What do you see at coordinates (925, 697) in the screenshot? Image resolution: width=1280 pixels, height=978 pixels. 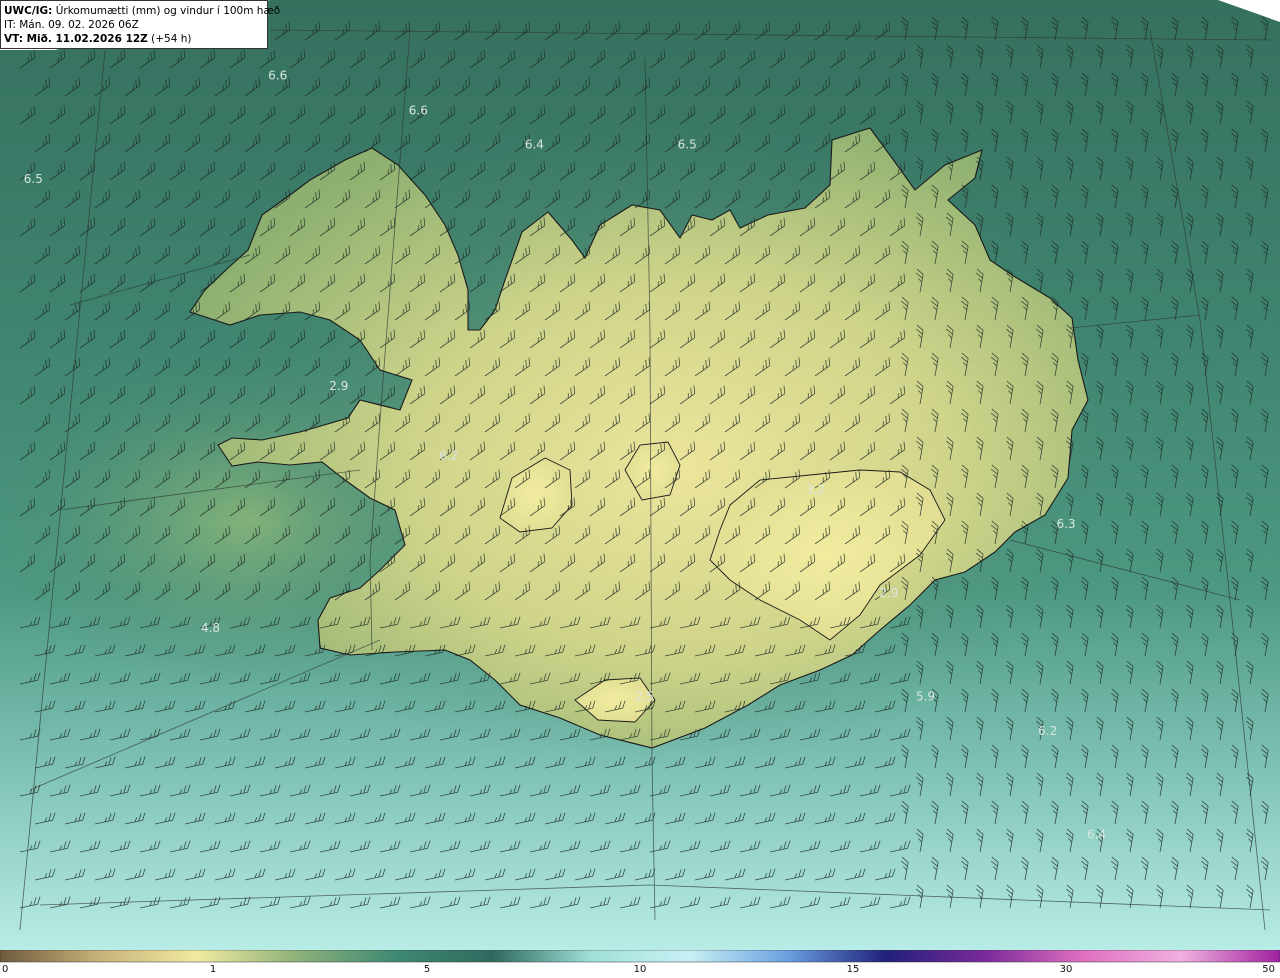 I see `value-label-11: 5.9` at bounding box center [925, 697].